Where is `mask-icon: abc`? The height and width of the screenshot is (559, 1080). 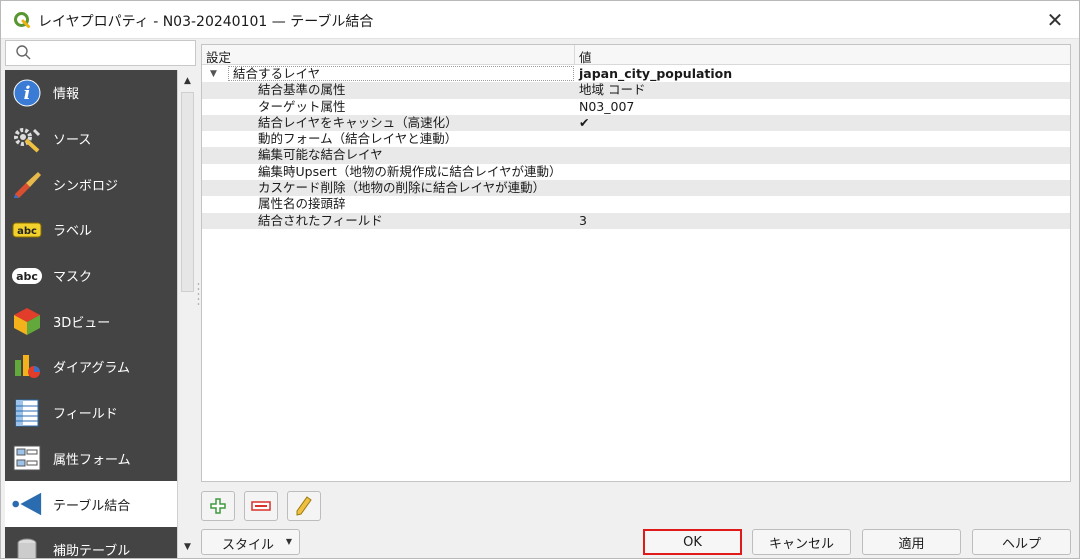 mask-icon: abc is located at coordinates (27, 276).